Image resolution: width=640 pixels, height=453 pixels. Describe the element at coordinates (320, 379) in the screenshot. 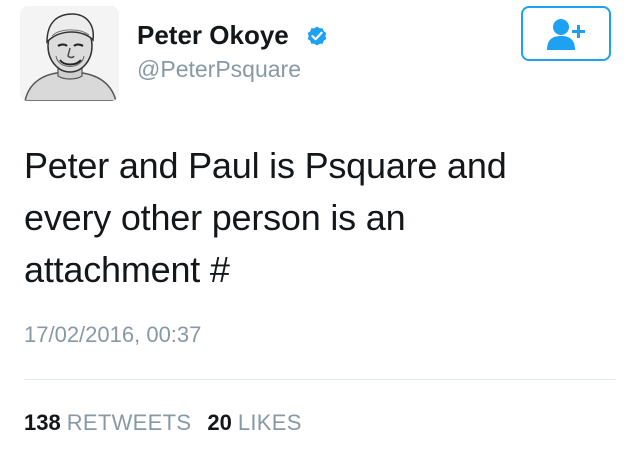

I see `divider` at that location.